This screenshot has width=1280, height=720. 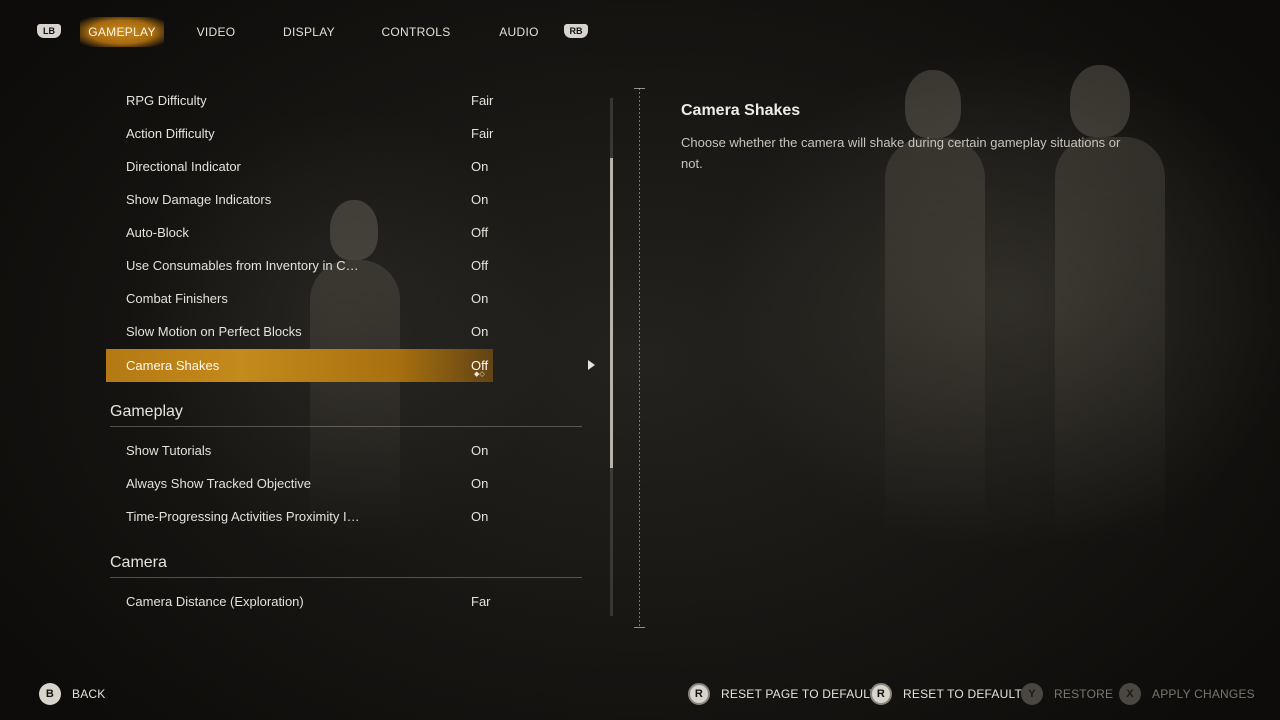 What do you see at coordinates (299, 133) in the screenshot?
I see `setting-row-action-difficulty: Action Difficulty Fair` at bounding box center [299, 133].